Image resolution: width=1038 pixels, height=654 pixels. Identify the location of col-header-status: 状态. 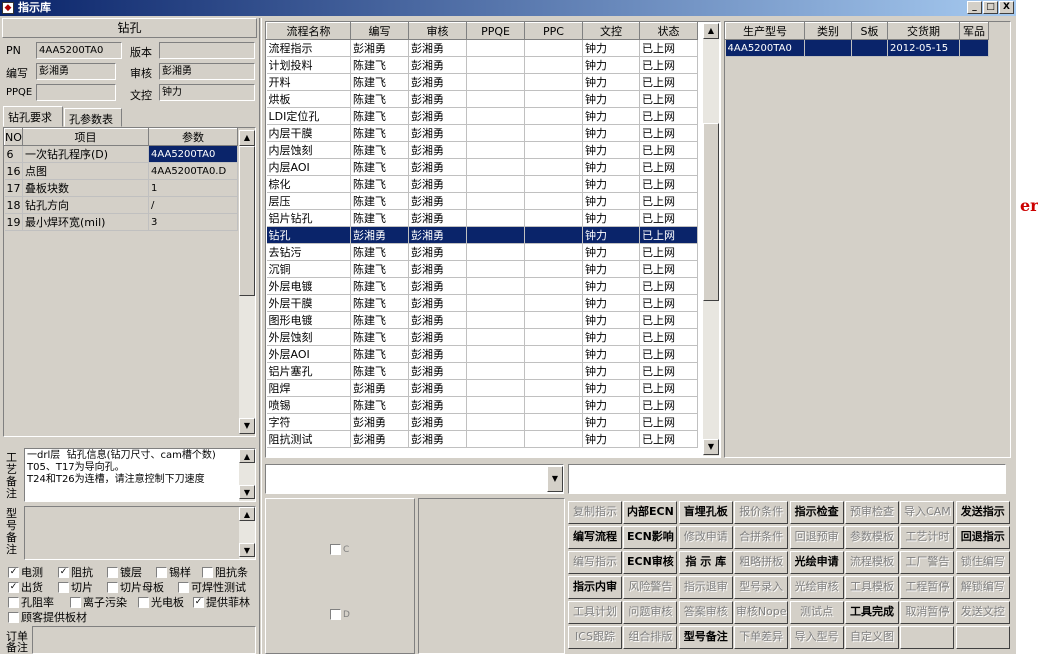
(668, 31).